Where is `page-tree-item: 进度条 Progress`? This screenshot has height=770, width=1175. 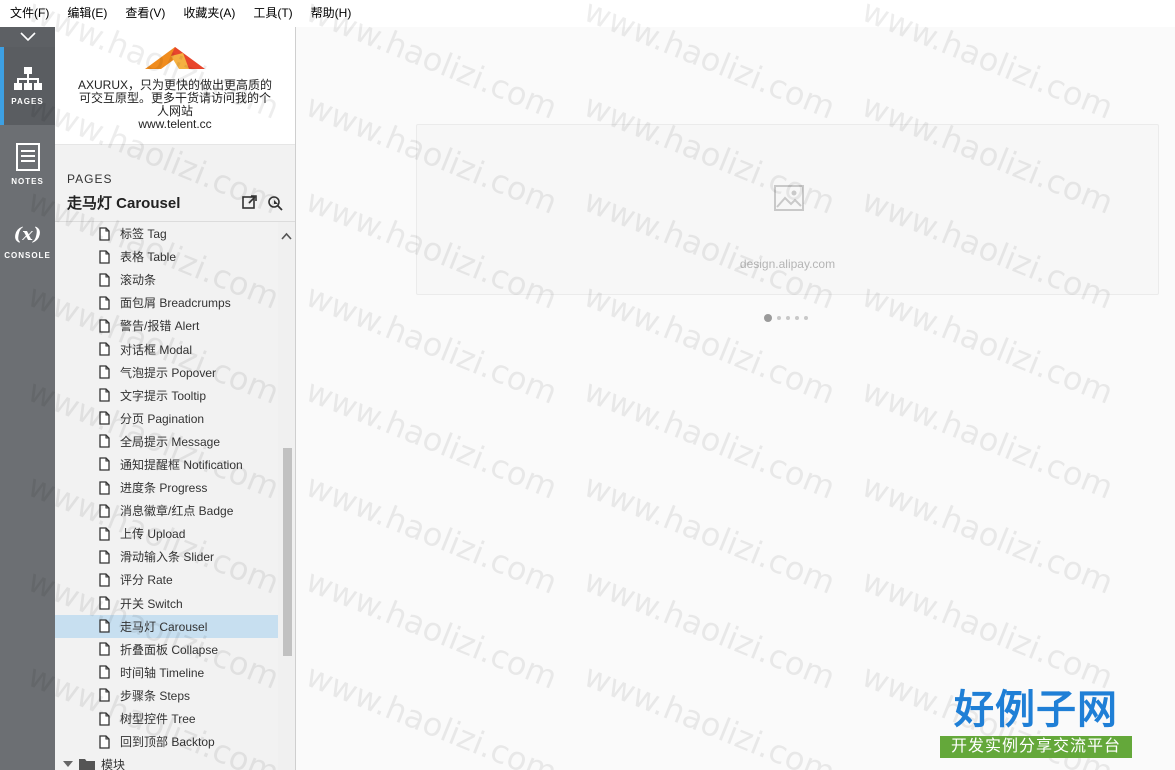 page-tree-item: 进度条 Progress is located at coordinates (166, 487).